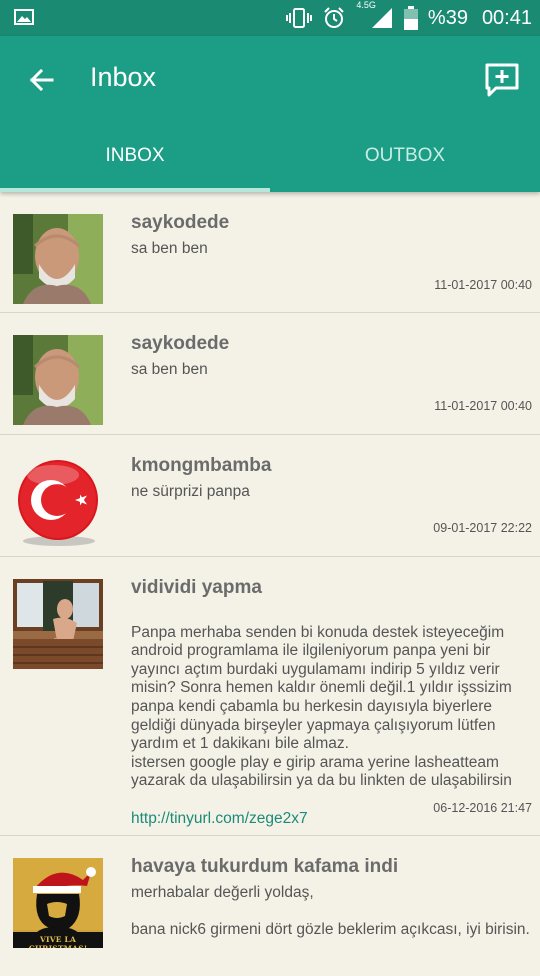 This screenshot has height=976, width=540. I want to click on message-date: 06-12-2016 21:47, so click(482, 808).